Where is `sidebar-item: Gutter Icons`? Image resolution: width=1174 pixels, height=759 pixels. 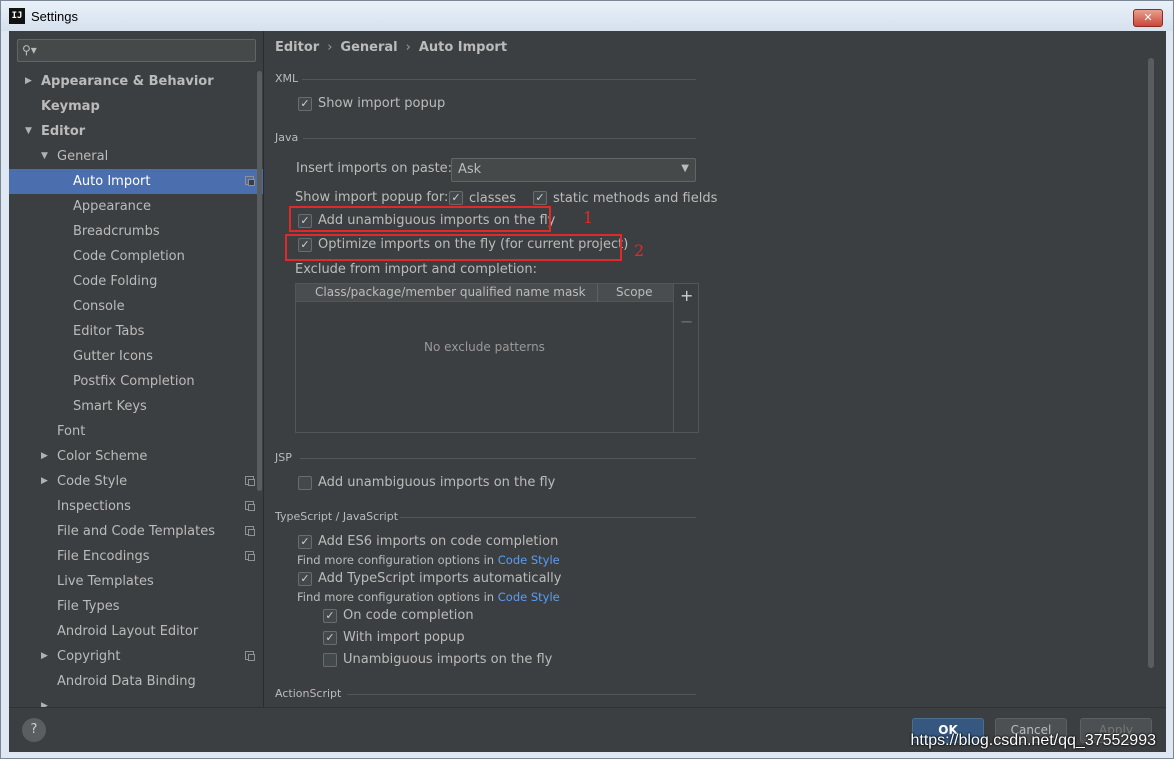 sidebar-item: Gutter Icons is located at coordinates (136, 356).